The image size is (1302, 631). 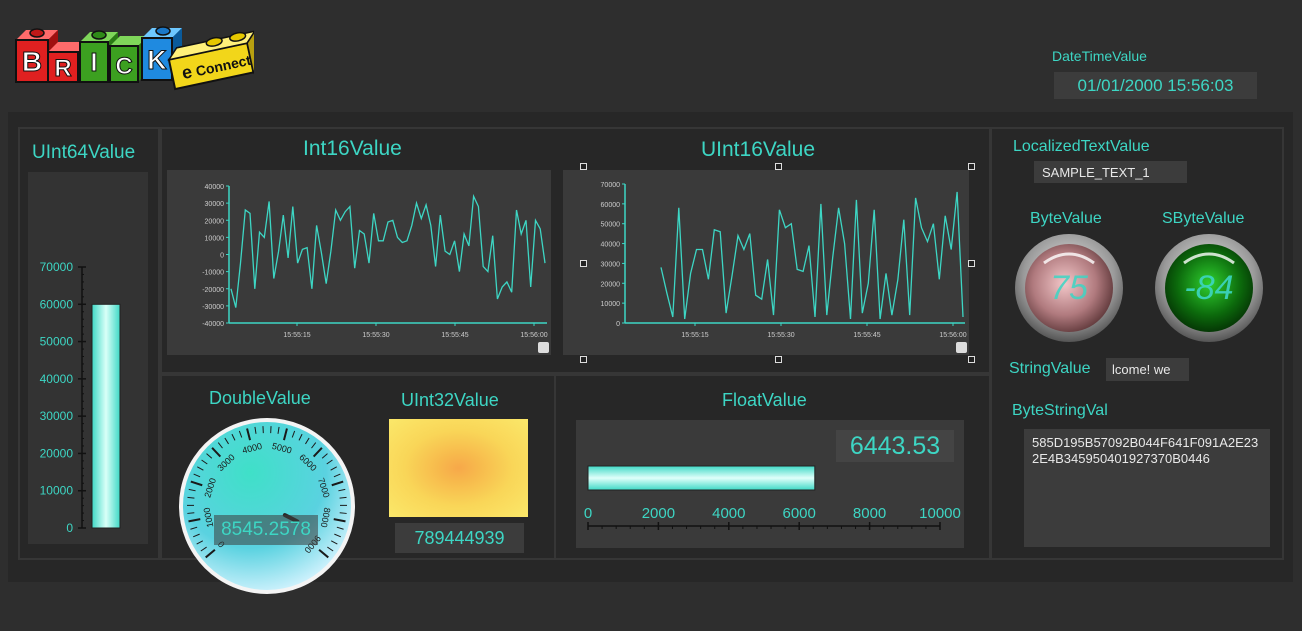 What do you see at coordinates (93, 62) in the screenshot?
I see `svg-text: I` at bounding box center [93, 62].